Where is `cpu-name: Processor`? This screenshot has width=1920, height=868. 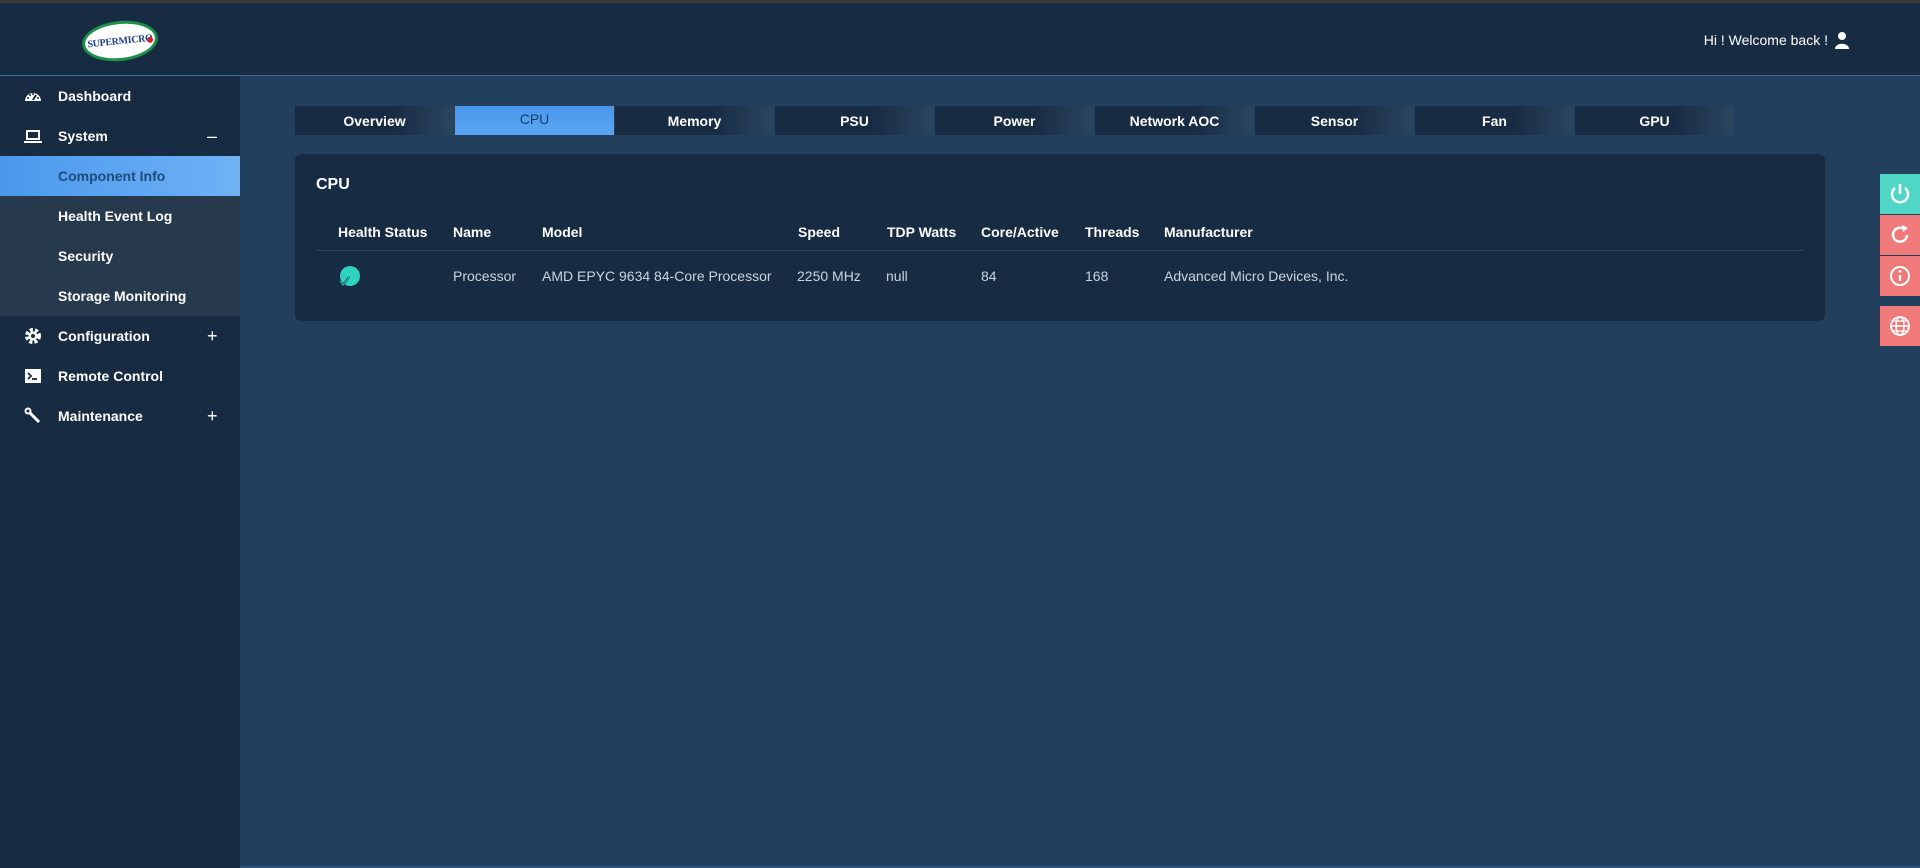
cpu-name: Processor is located at coordinates (485, 276).